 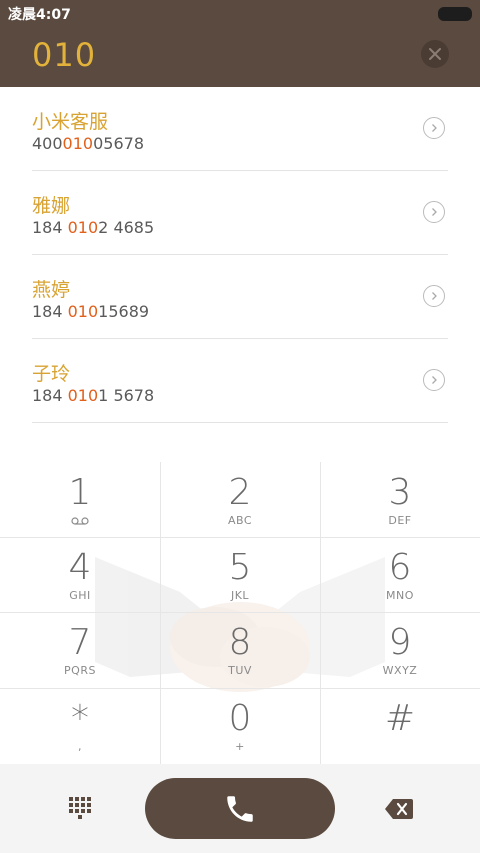 I want to click on key-3: 3 DEF, so click(x=400, y=500).